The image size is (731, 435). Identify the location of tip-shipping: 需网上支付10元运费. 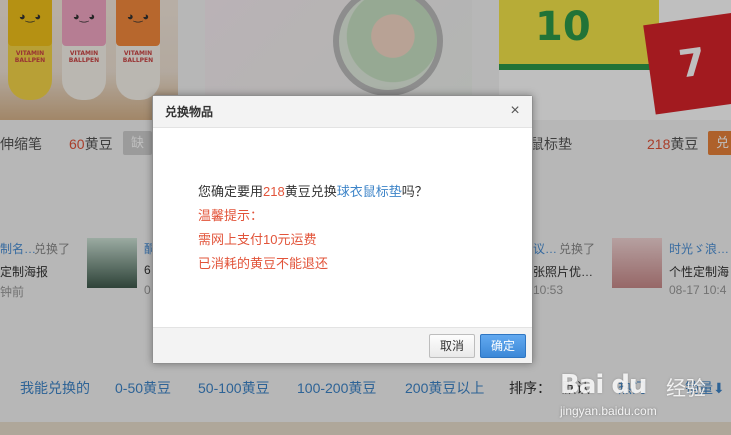
(257, 239).